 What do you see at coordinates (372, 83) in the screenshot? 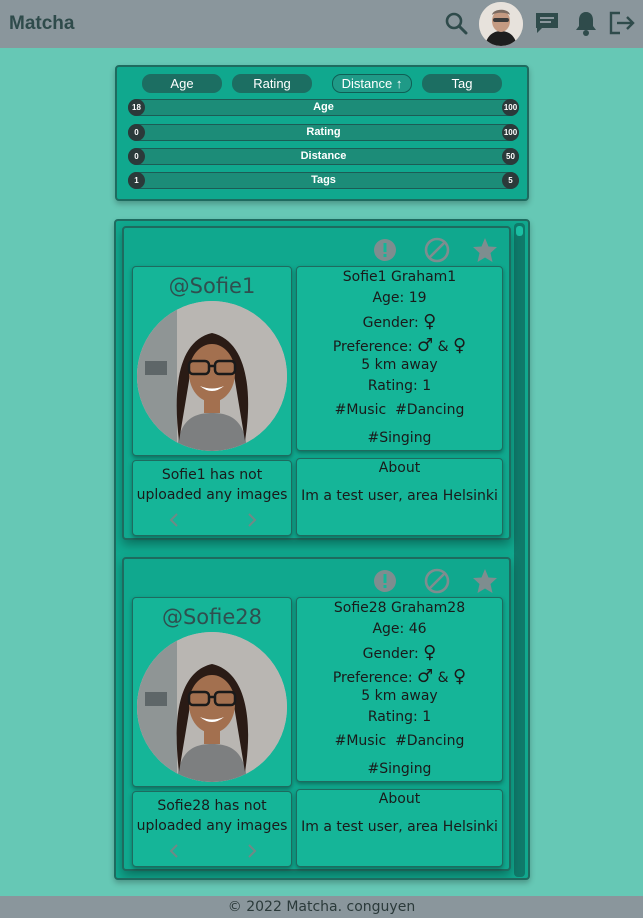
I see `sort-distance-button: Distance ↑` at bounding box center [372, 83].